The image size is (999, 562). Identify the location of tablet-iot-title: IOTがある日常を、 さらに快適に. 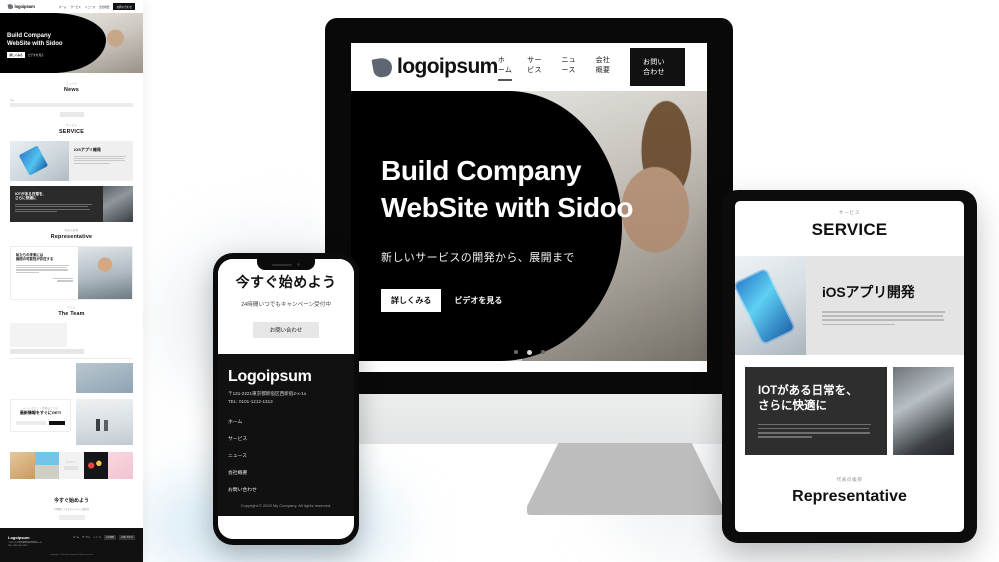
(816, 399).